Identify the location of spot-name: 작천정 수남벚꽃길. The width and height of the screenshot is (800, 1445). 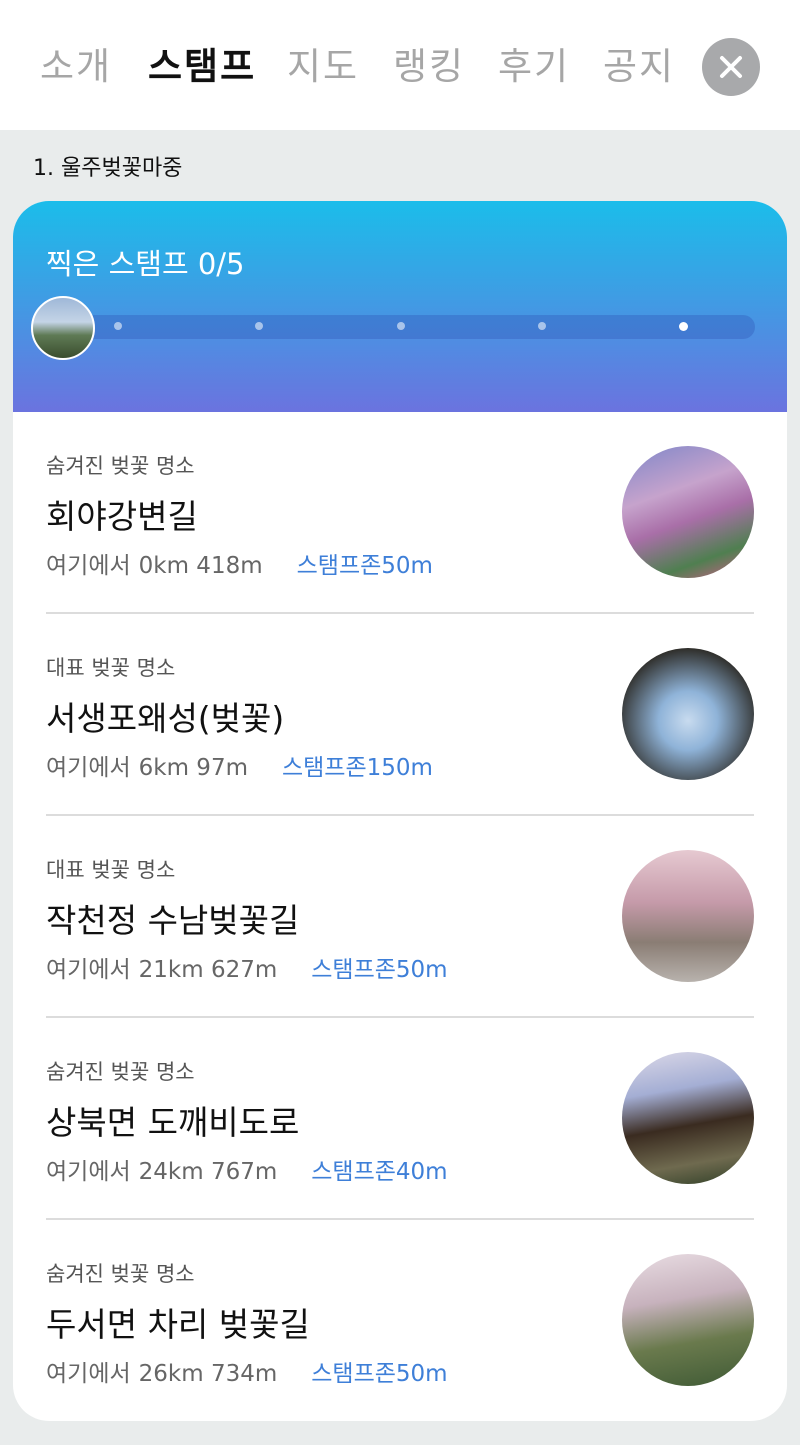
(173, 920).